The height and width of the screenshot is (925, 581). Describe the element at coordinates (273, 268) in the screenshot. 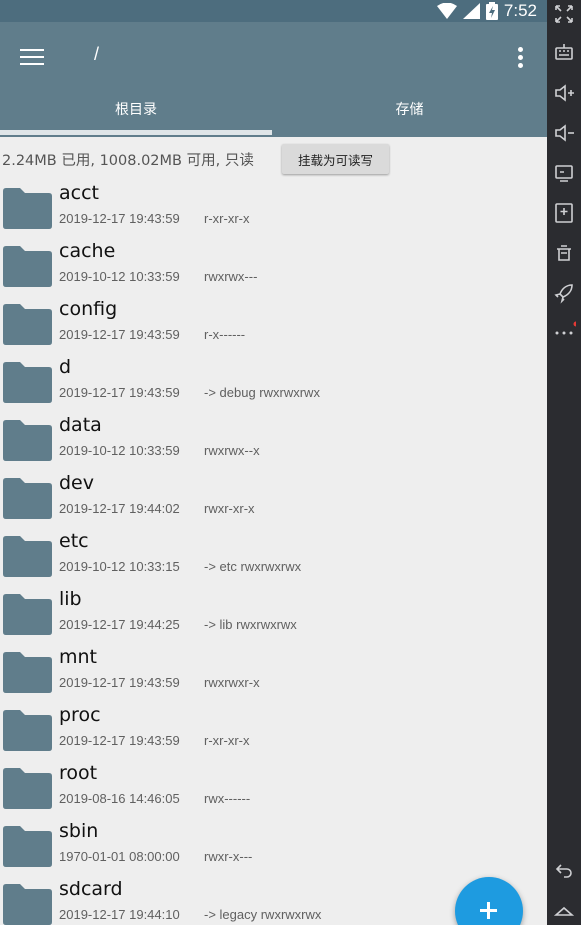

I see `file-row: cache 2019-10-12 10:33:59 rwxrwx---` at that location.